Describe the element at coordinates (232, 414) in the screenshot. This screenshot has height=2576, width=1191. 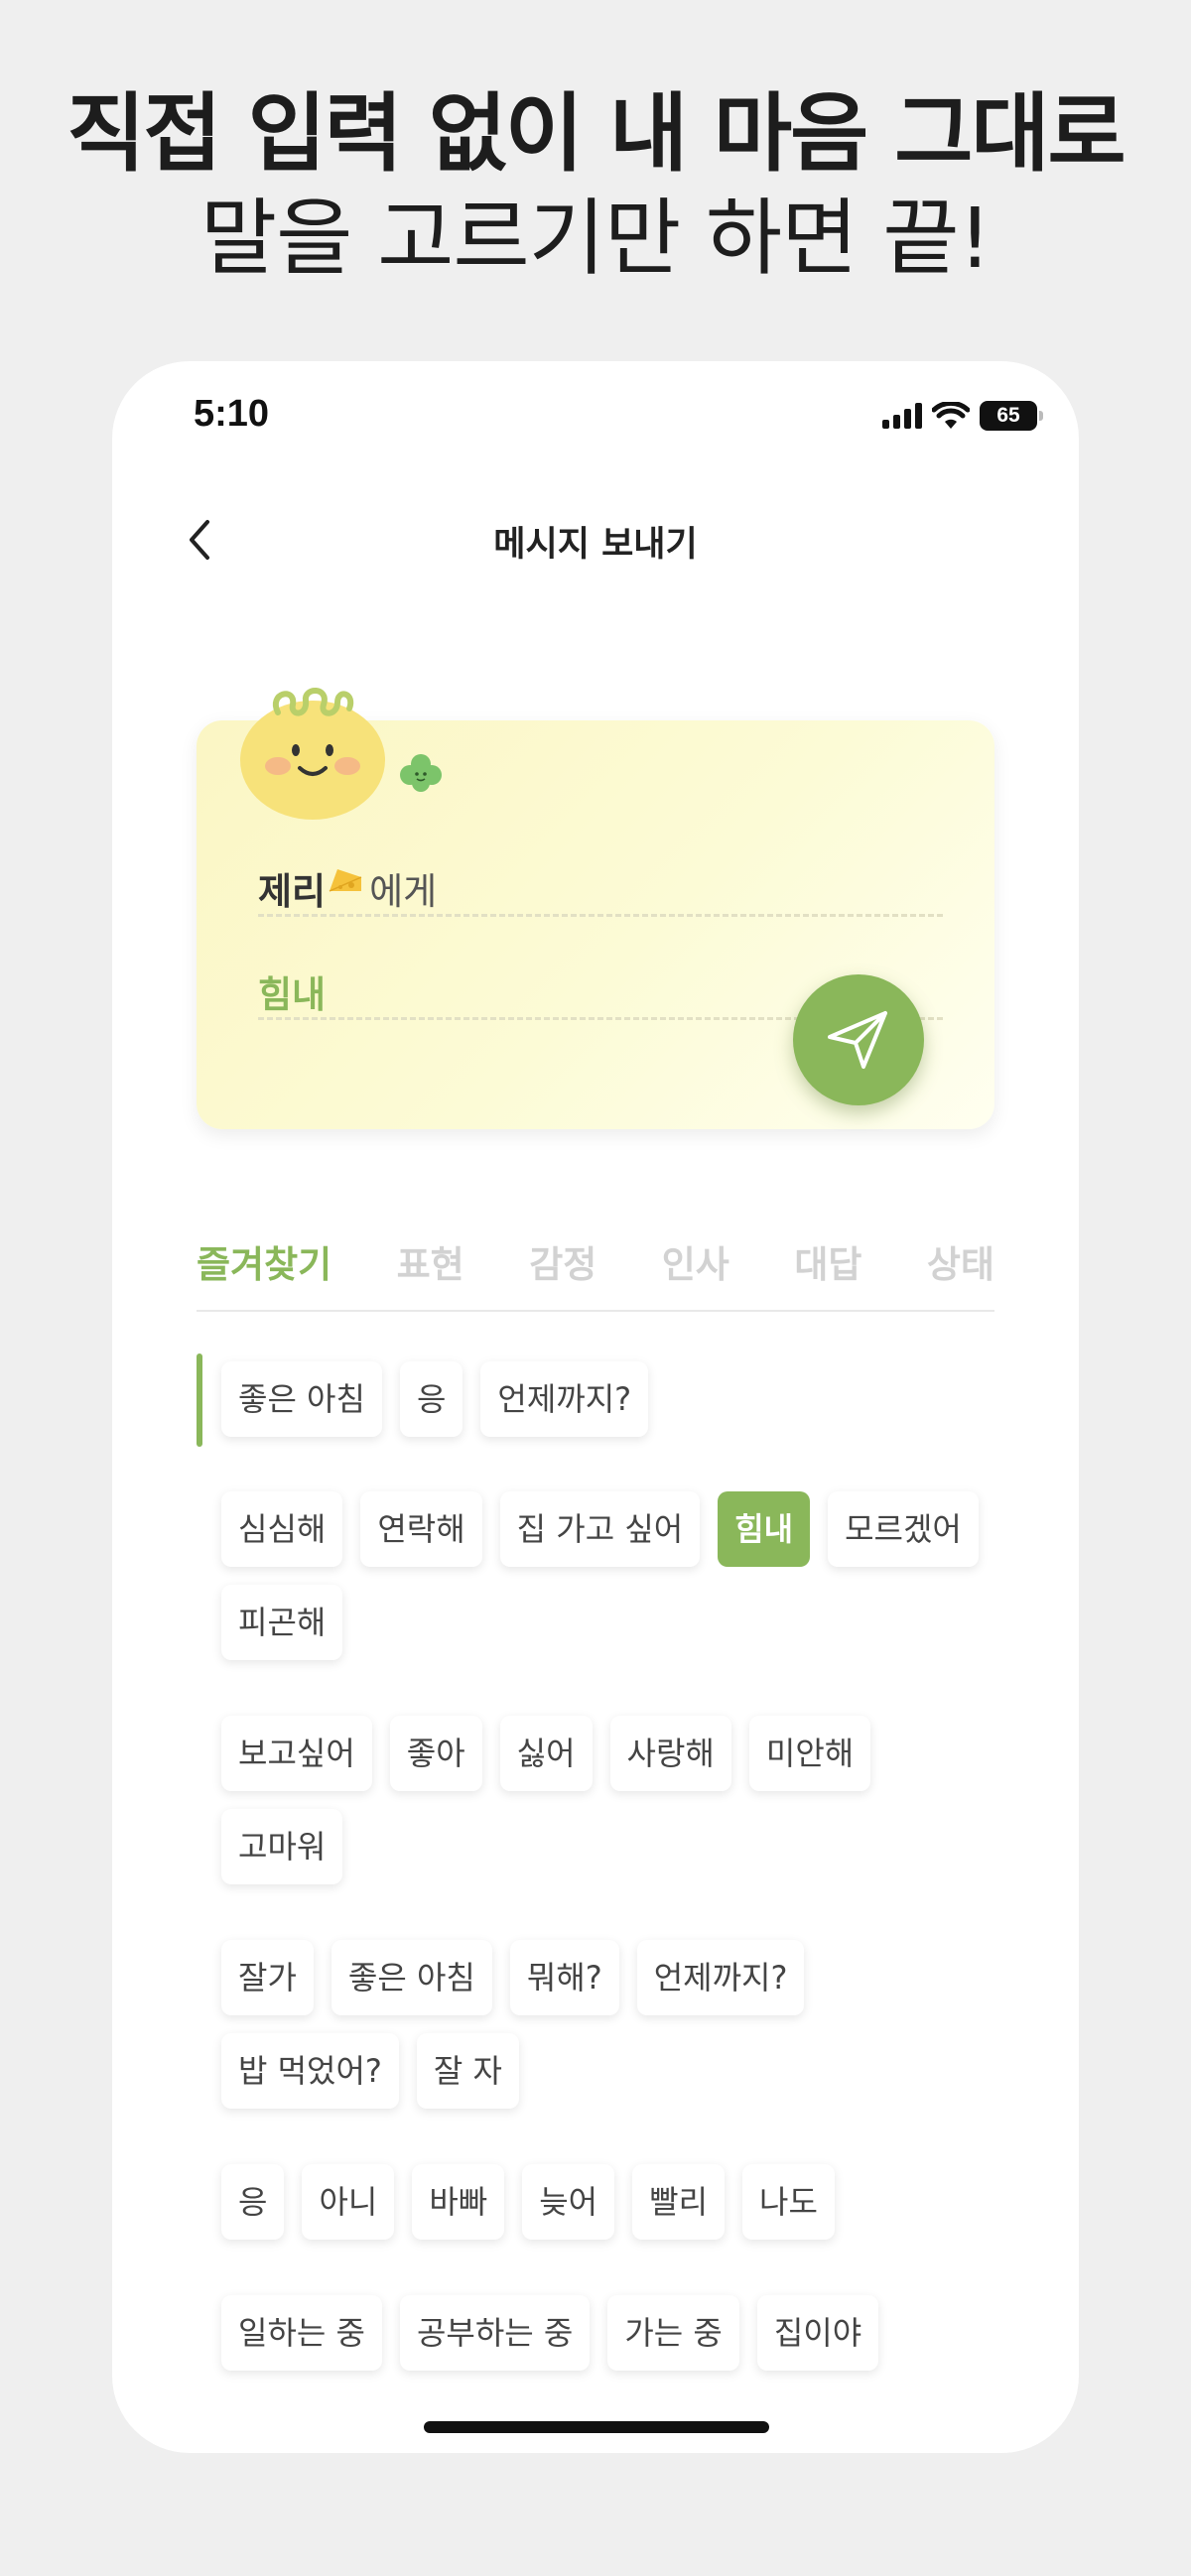
I see `status-time: 5:10` at that location.